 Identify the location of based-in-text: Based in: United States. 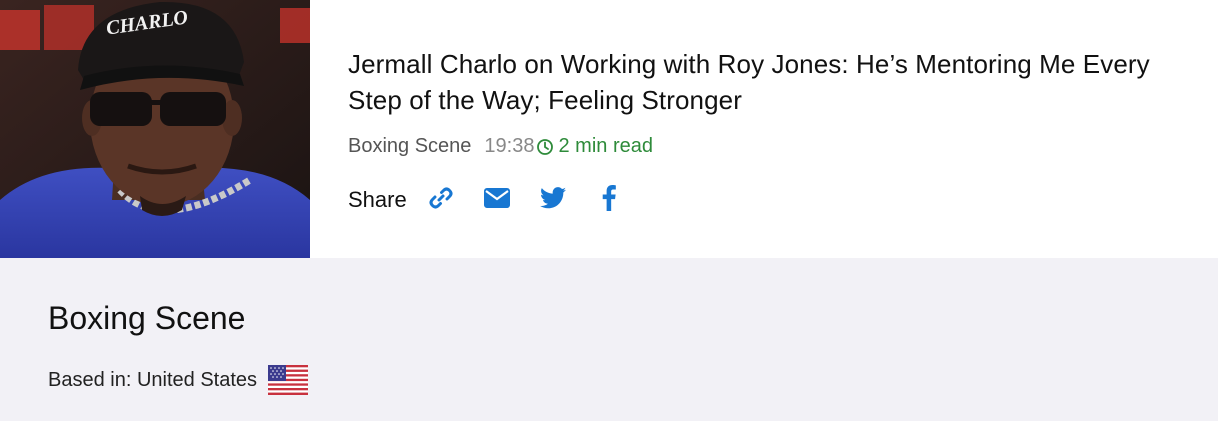
(153, 380).